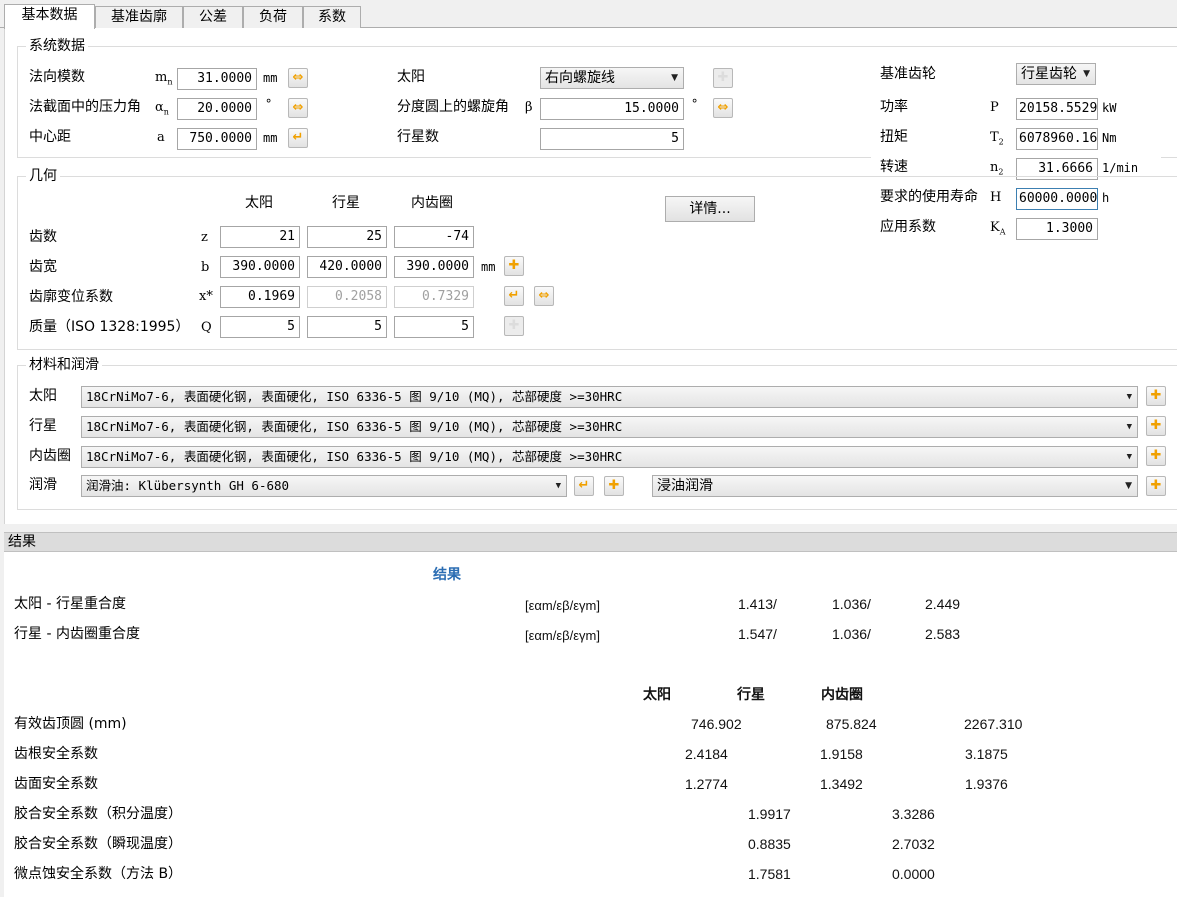 The width and height of the screenshot is (1177, 897). I want to click on center-distance-label: 中心距, so click(50, 137).